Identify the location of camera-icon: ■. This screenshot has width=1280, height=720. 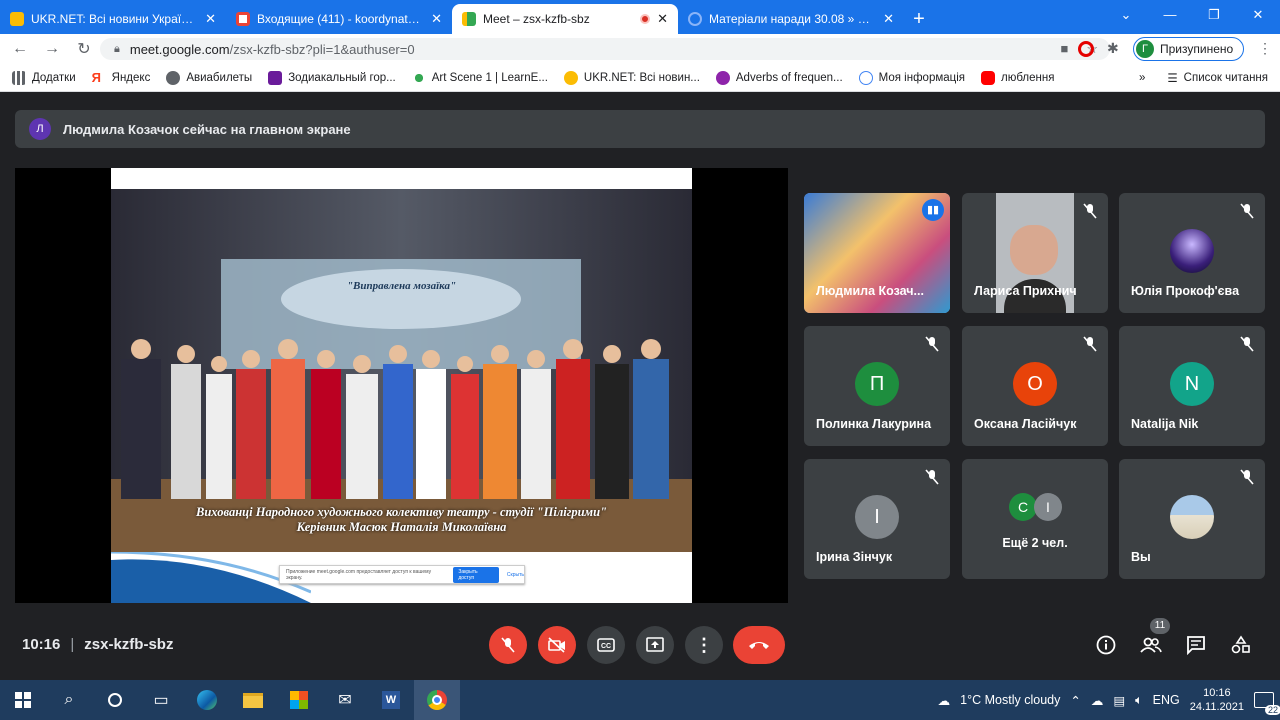
(1064, 49).